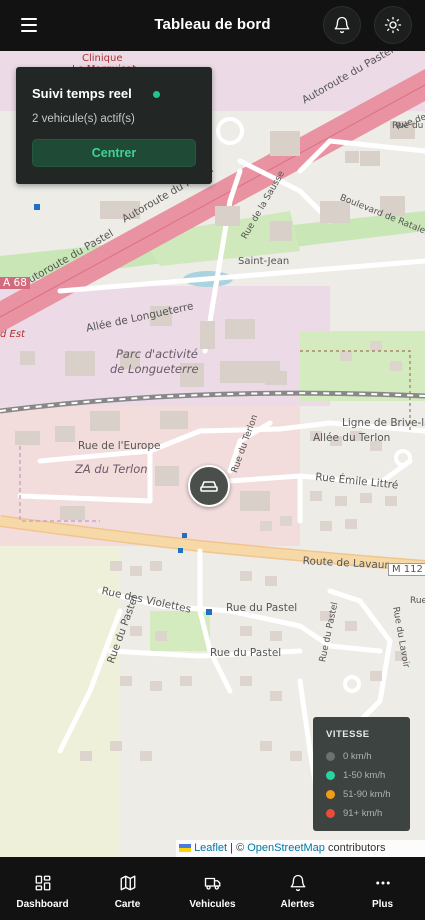  I want to click on legend-label: 0 km/h, so click(357, 756).